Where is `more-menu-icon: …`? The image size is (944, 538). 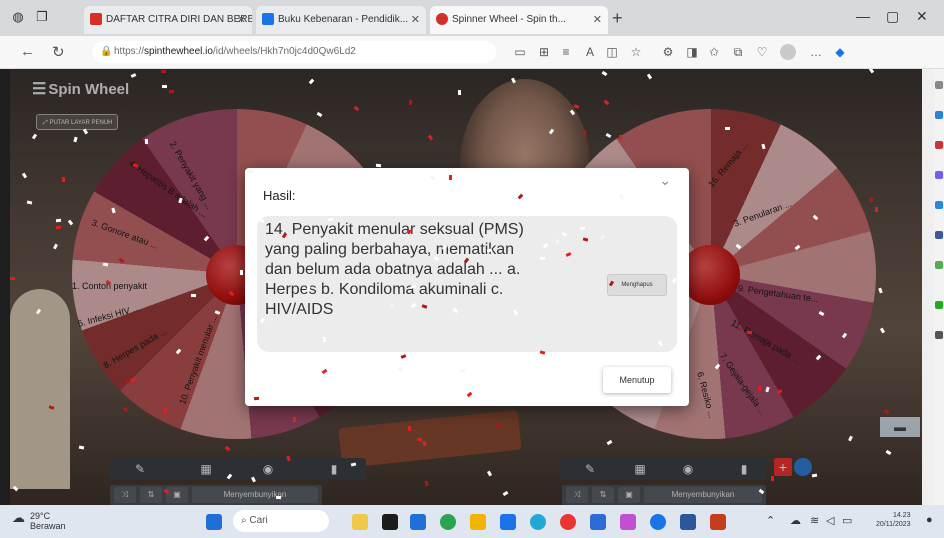
more-menu-icon: … is located at coordinates (816, 52).